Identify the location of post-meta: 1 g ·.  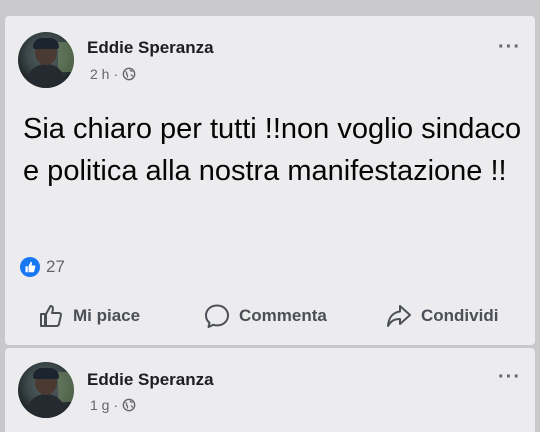
(113, 405).